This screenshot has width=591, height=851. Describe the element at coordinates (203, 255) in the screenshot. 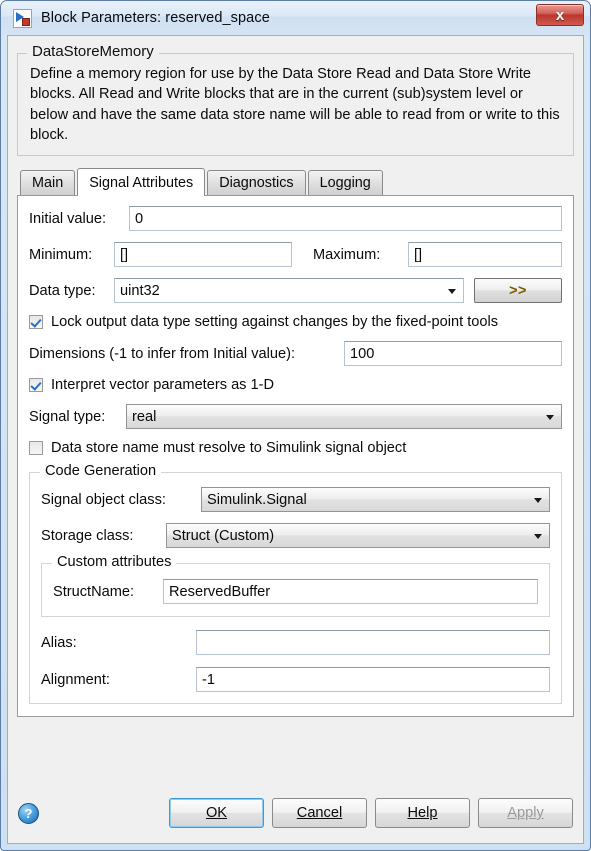

I see `minimum-input: []` at that location.